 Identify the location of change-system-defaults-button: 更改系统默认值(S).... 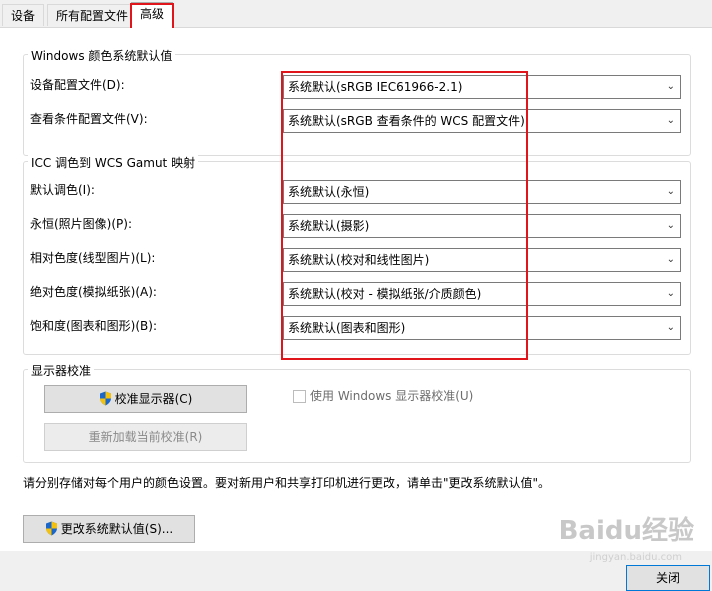
(109, 529).